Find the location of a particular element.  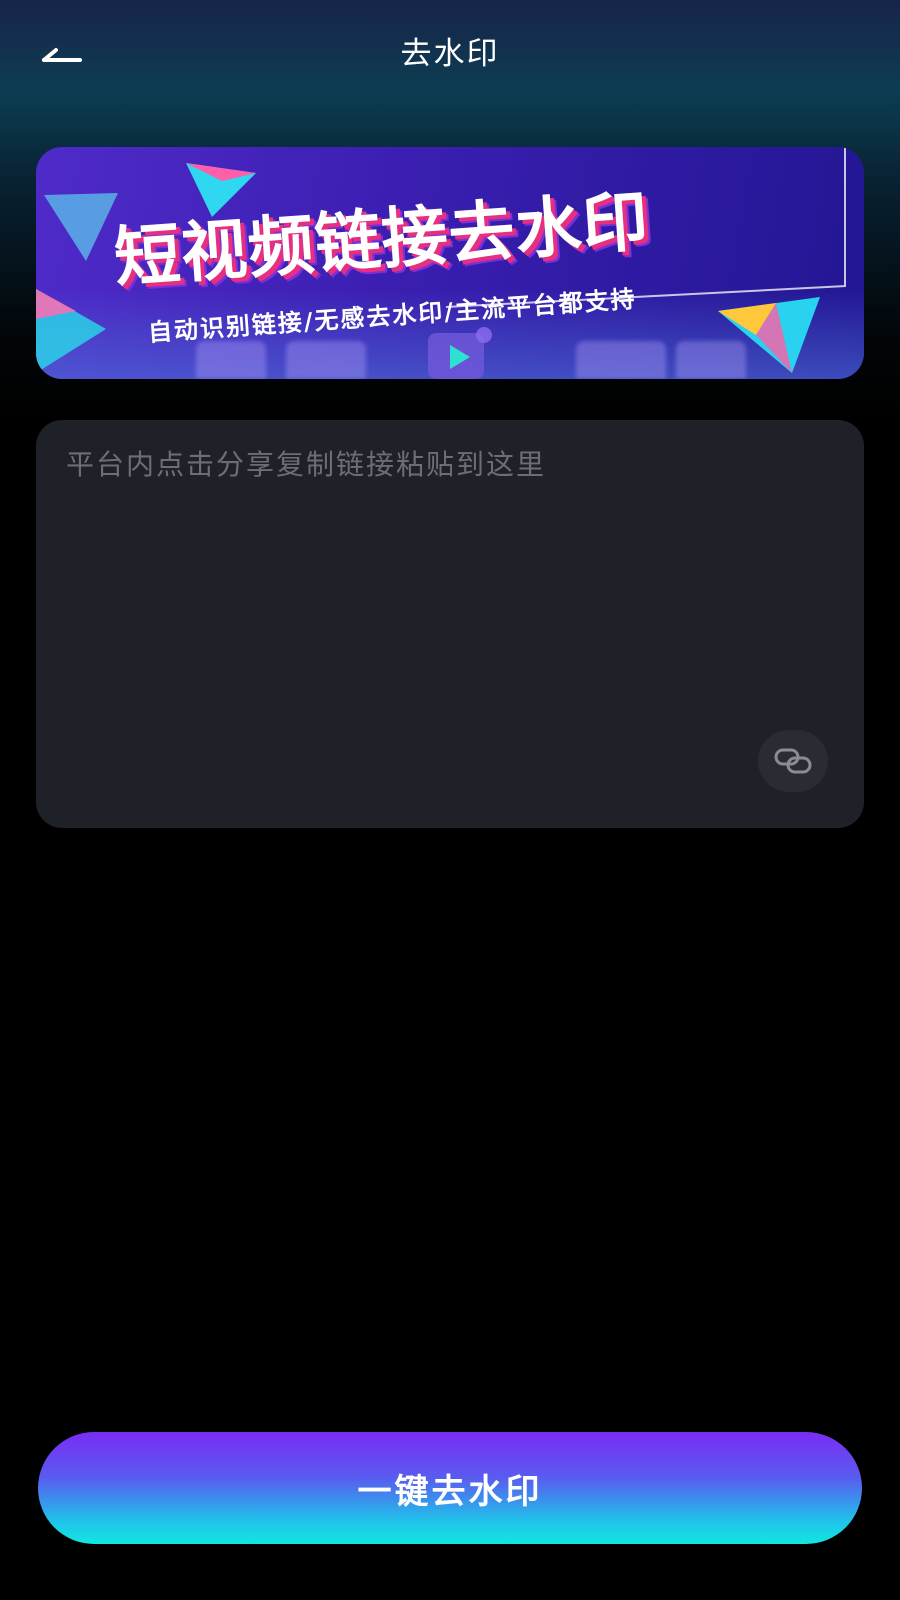

paste-link-button is located at coordinates (793, 761).